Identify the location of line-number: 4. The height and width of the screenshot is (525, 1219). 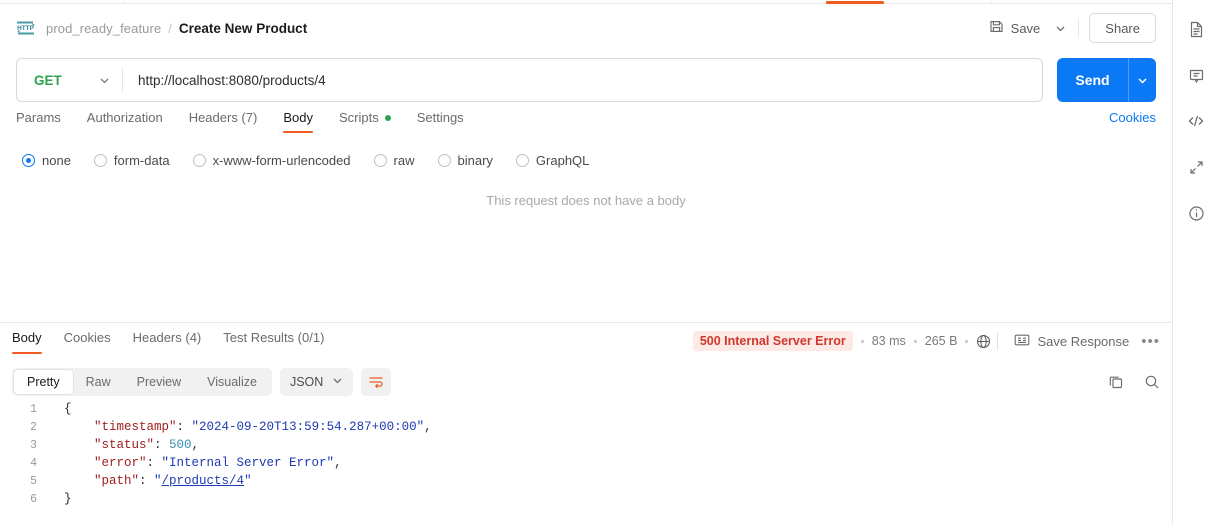
(33, 463).